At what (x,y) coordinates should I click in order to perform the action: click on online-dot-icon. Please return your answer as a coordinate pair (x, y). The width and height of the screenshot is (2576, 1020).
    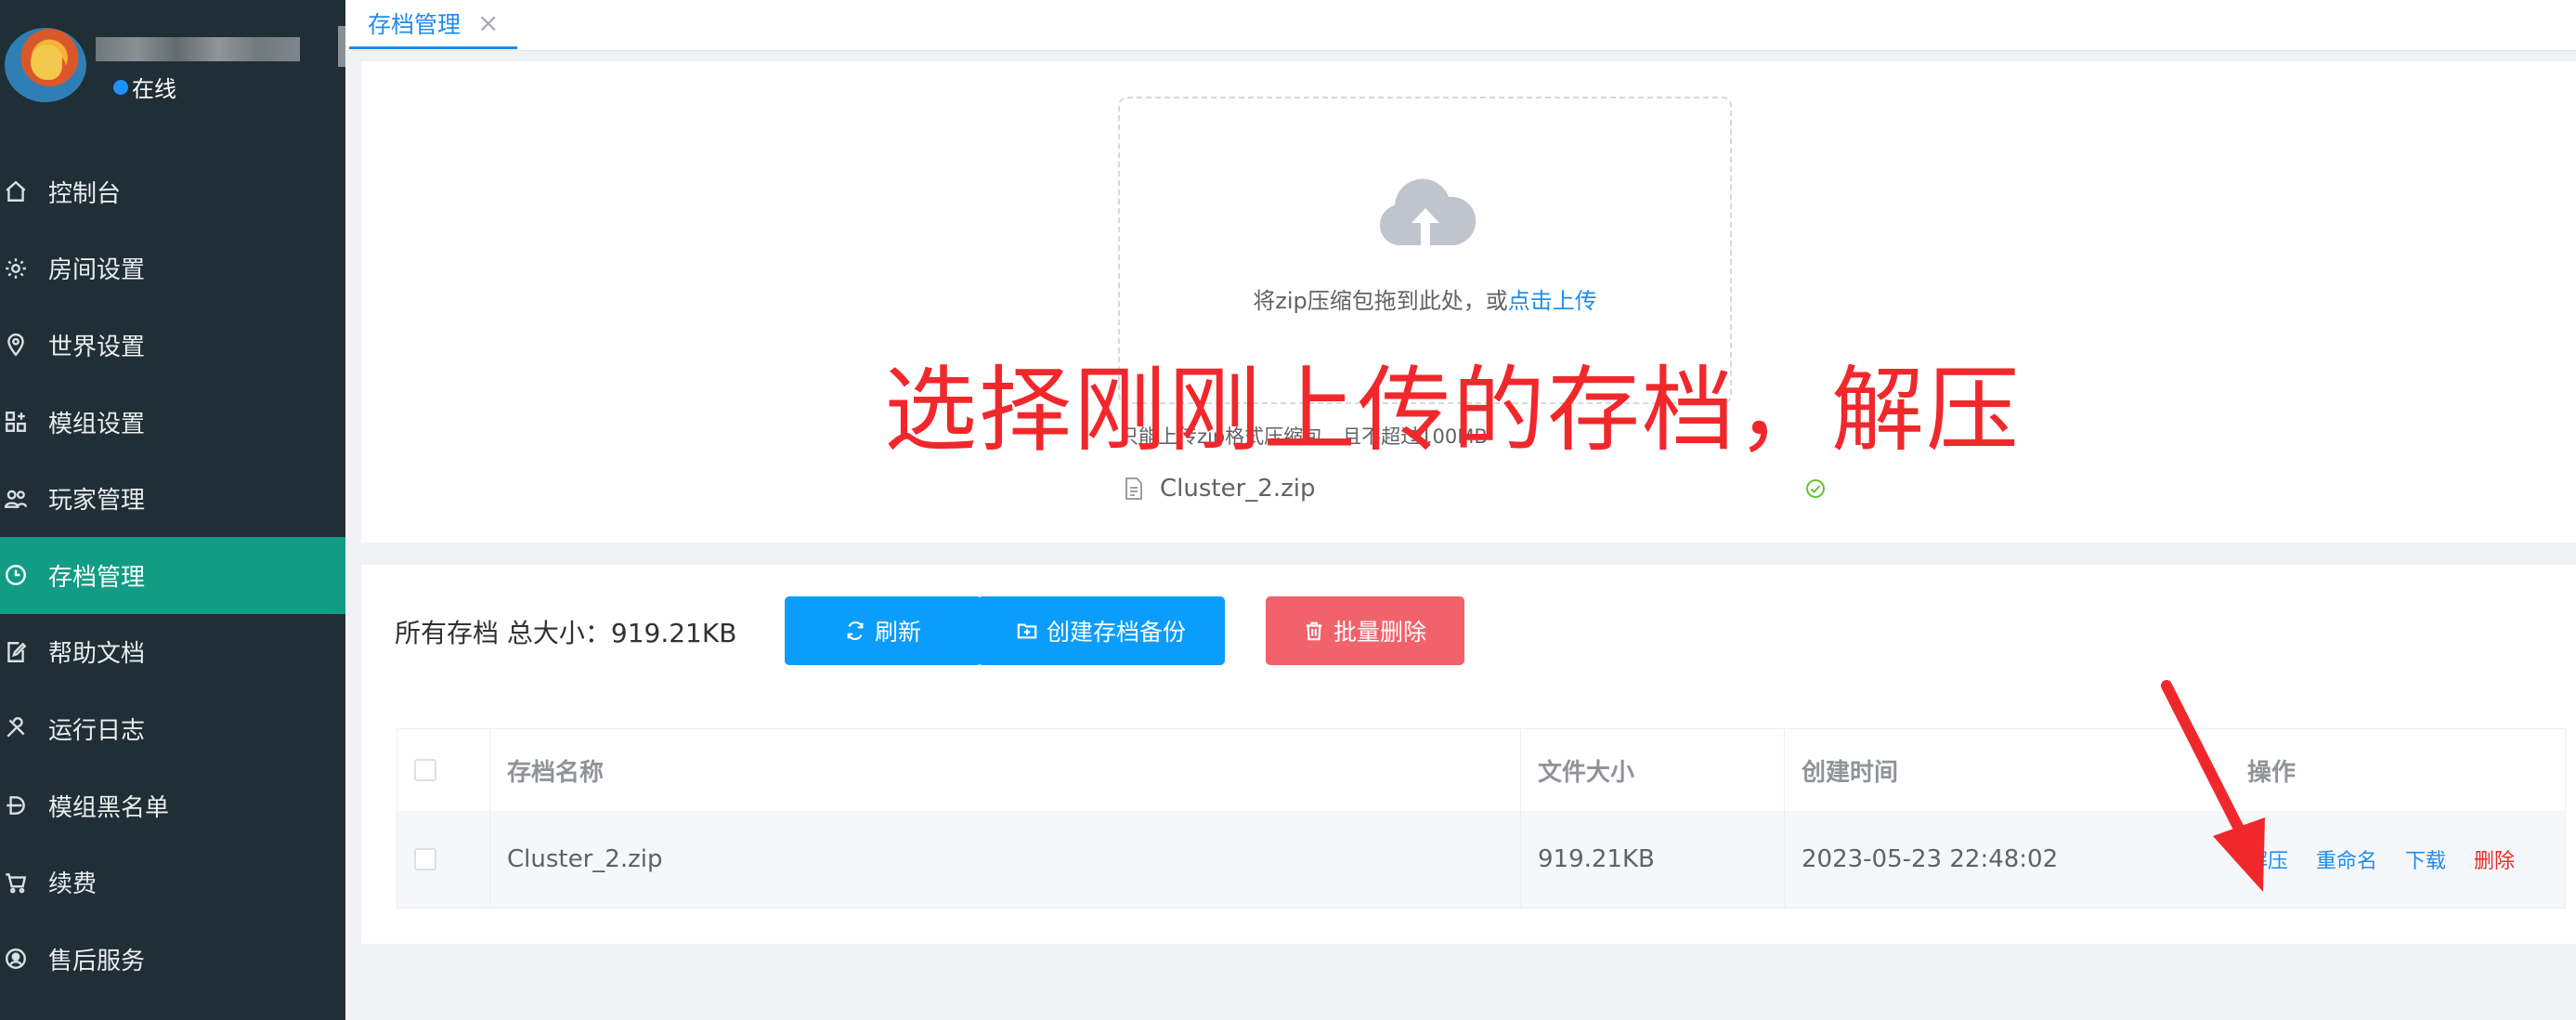
    Looking at the image, I should click on (121, 87).